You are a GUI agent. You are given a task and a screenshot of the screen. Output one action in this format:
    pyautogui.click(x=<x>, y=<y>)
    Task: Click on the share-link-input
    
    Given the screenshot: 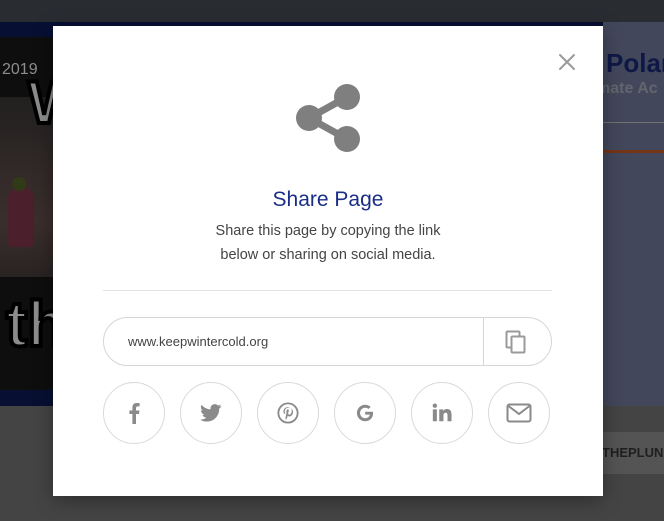 What is the action you would take?
    pyautogui.click(x=293, y=341)
    